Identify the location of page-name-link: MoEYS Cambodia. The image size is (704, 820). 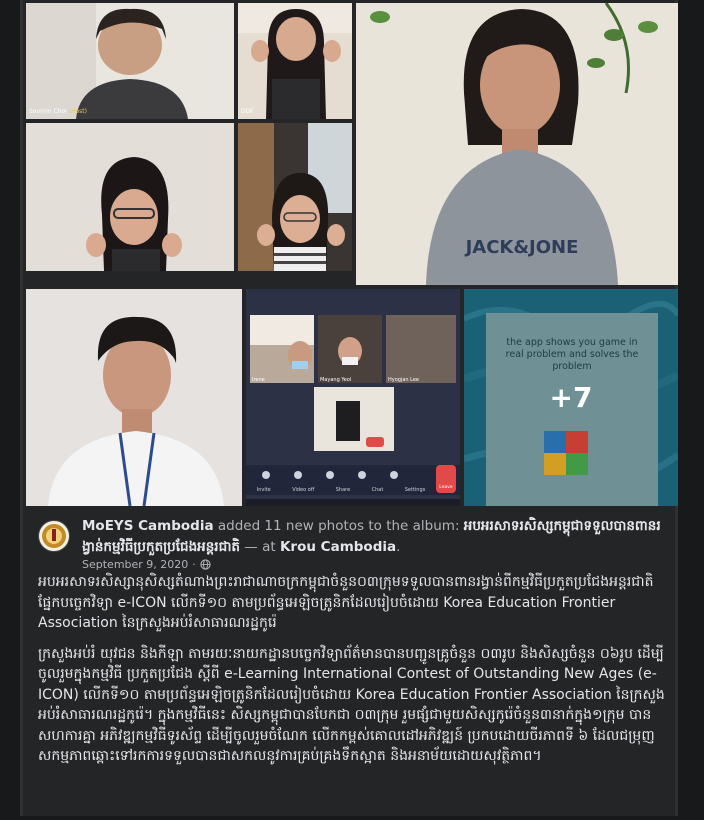
(148, 526).